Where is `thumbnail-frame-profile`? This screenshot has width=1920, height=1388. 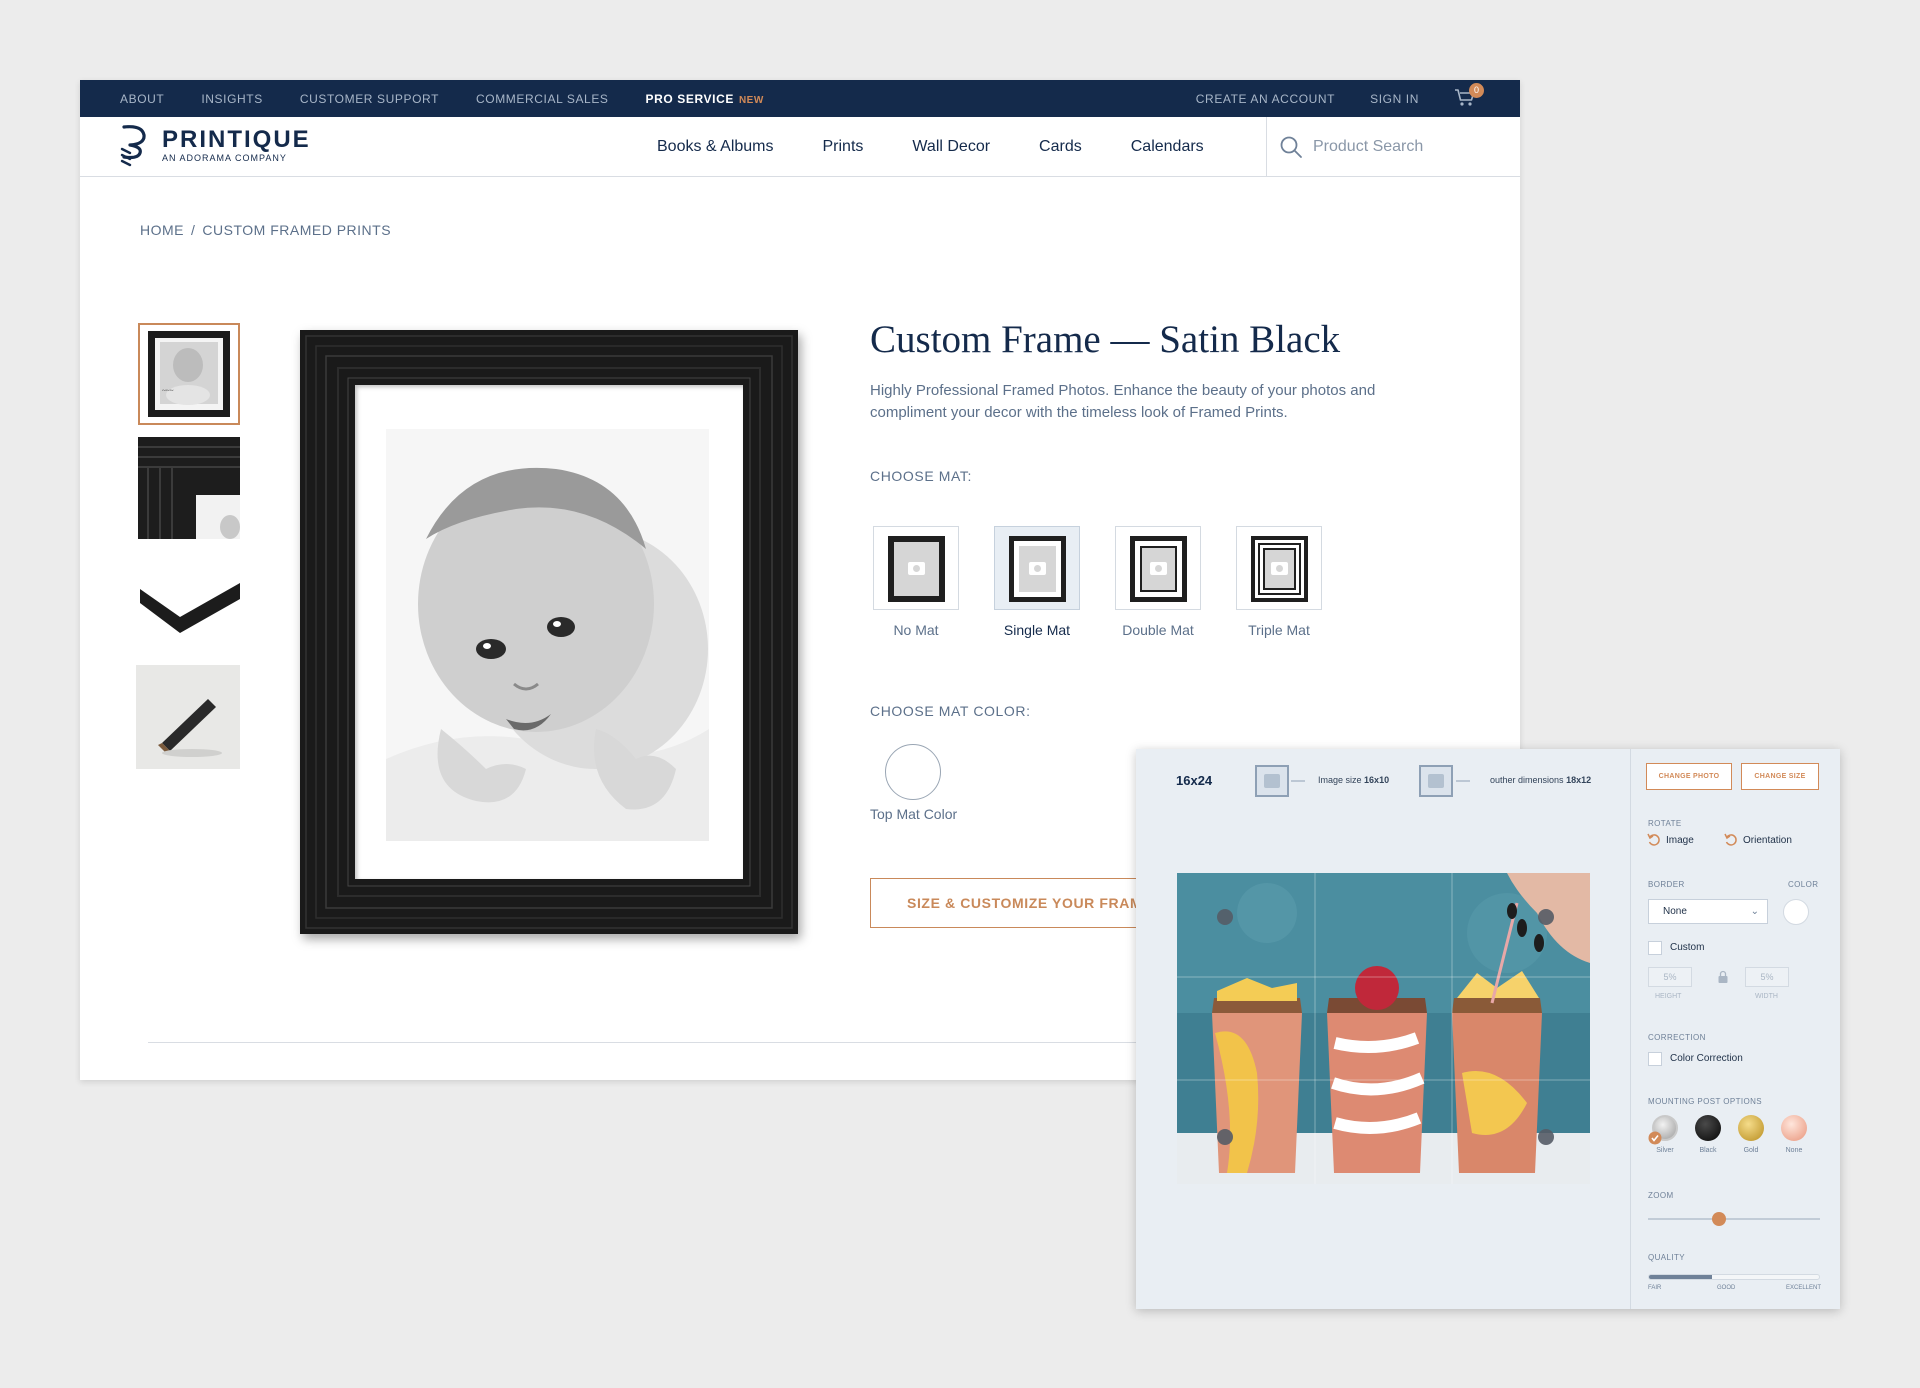
thumbnail-frame-profile is located at coordinates (189, 602).